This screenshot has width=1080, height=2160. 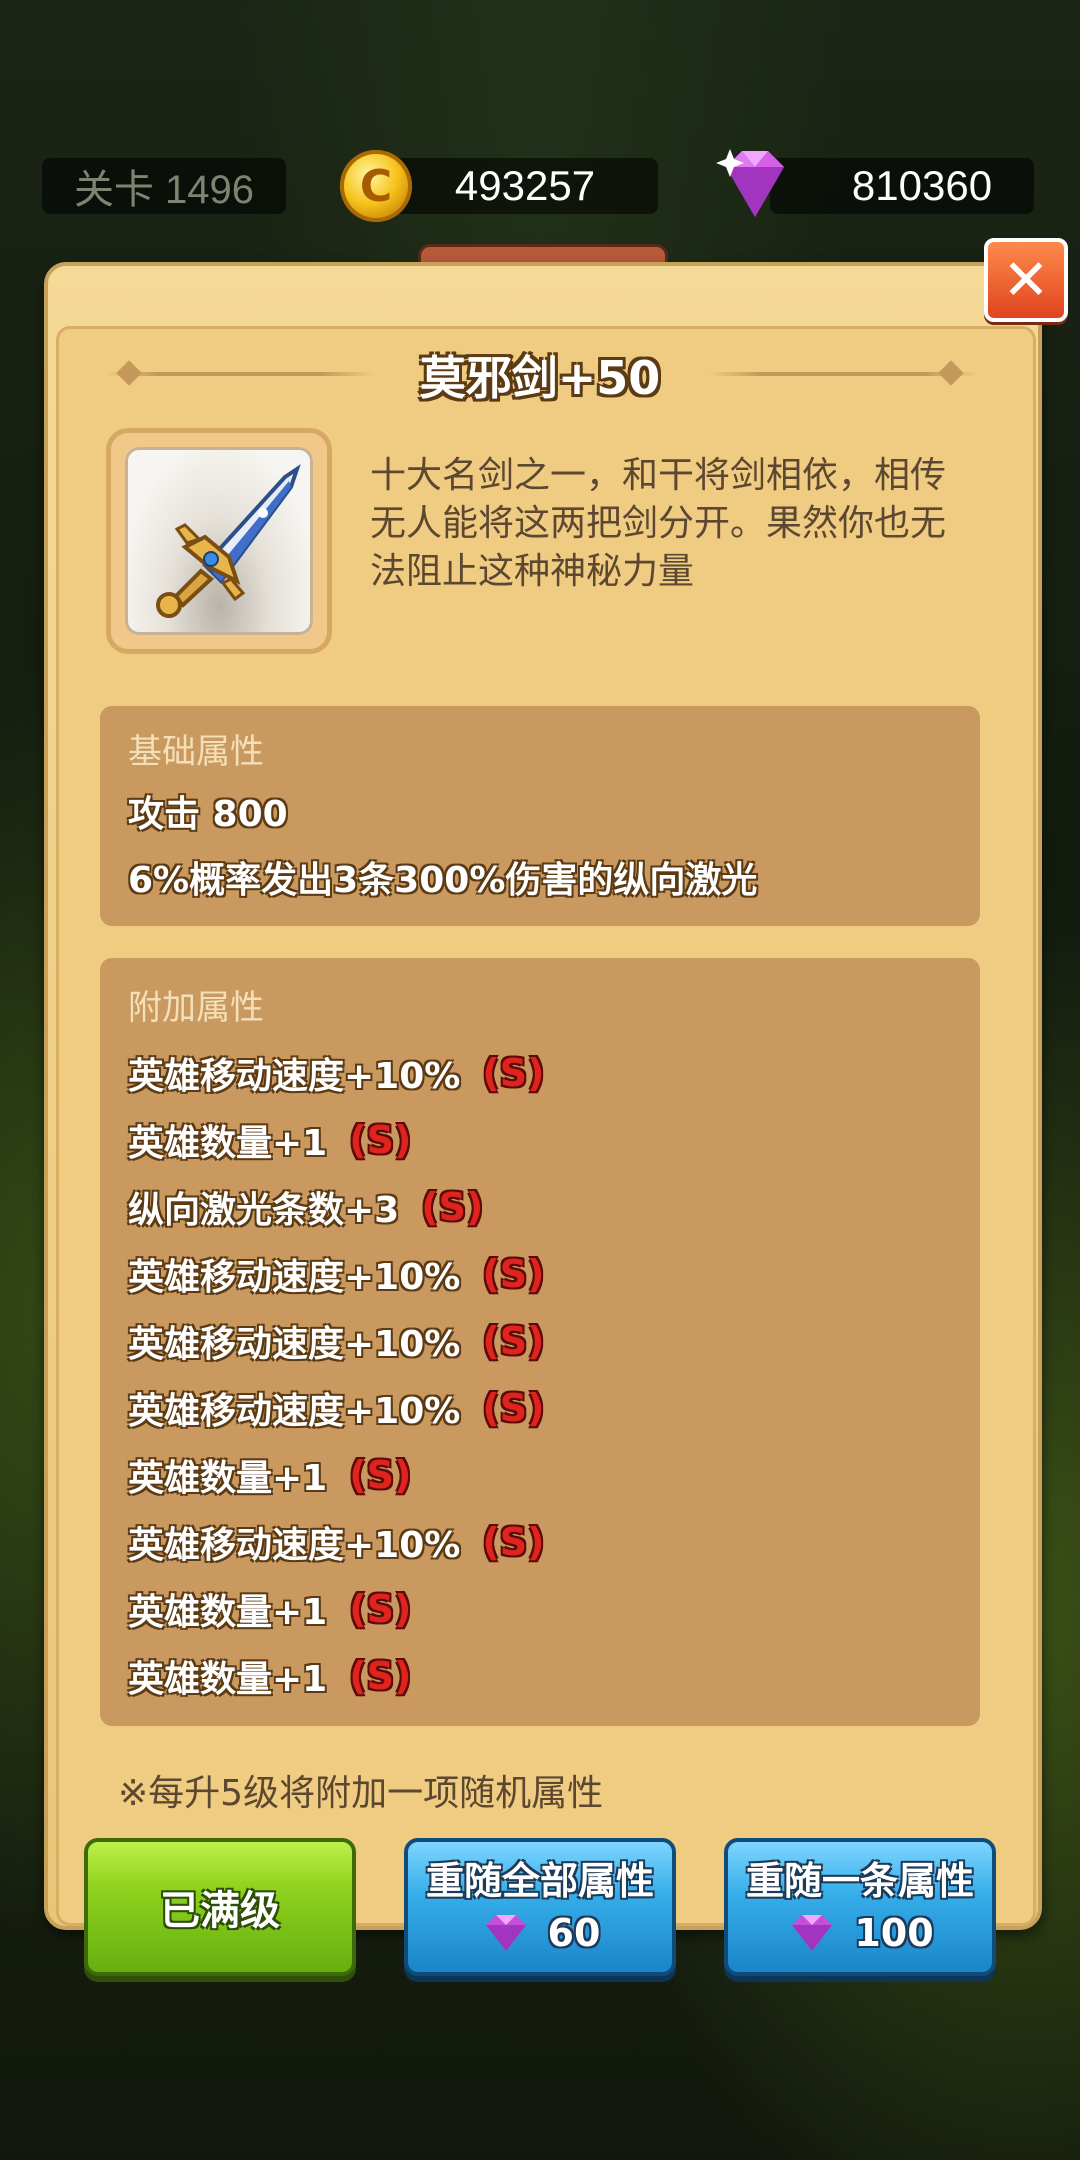 What do you see at coordinates (574, 1933) in the screenshot?
I see `reroll-all-cost-value: 60` at bounding box center [574, 1933].